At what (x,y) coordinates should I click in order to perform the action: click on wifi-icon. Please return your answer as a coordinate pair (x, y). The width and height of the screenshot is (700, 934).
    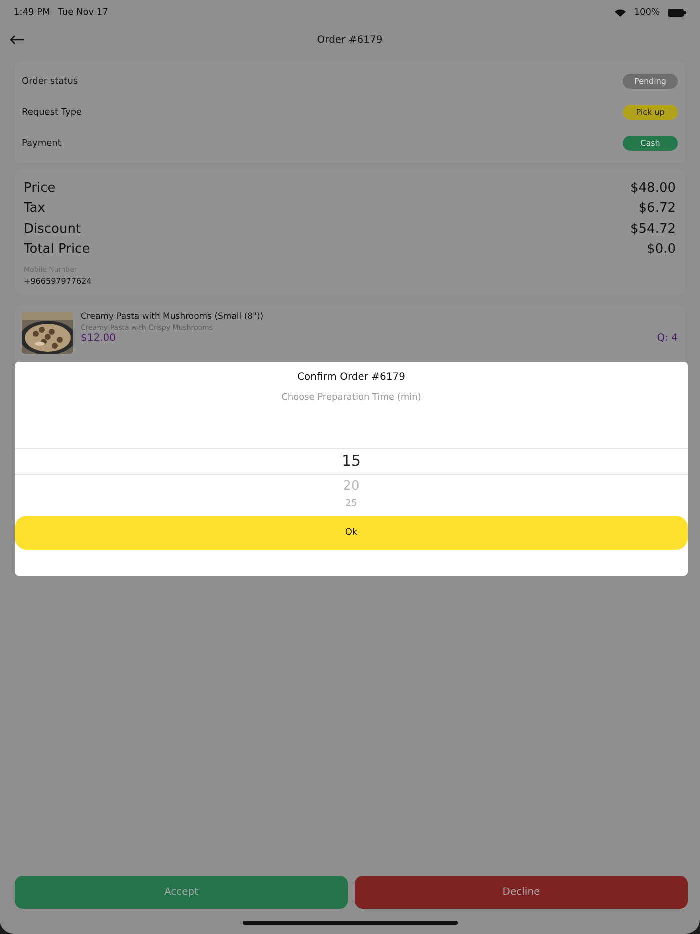
    Looking at the image, I should click on (620, 13).